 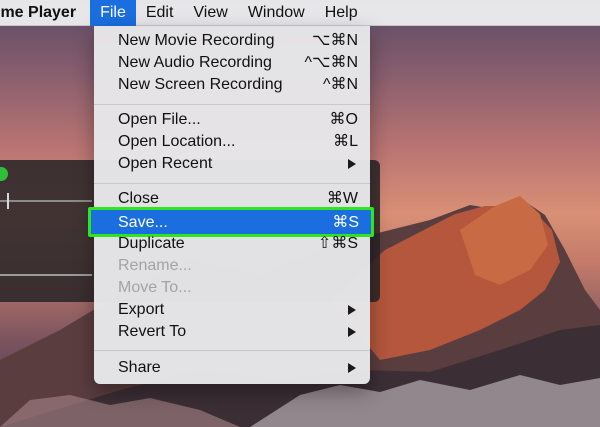 I want to click on menu-item-label: New Screen Recording, so click(x=200, y=84).